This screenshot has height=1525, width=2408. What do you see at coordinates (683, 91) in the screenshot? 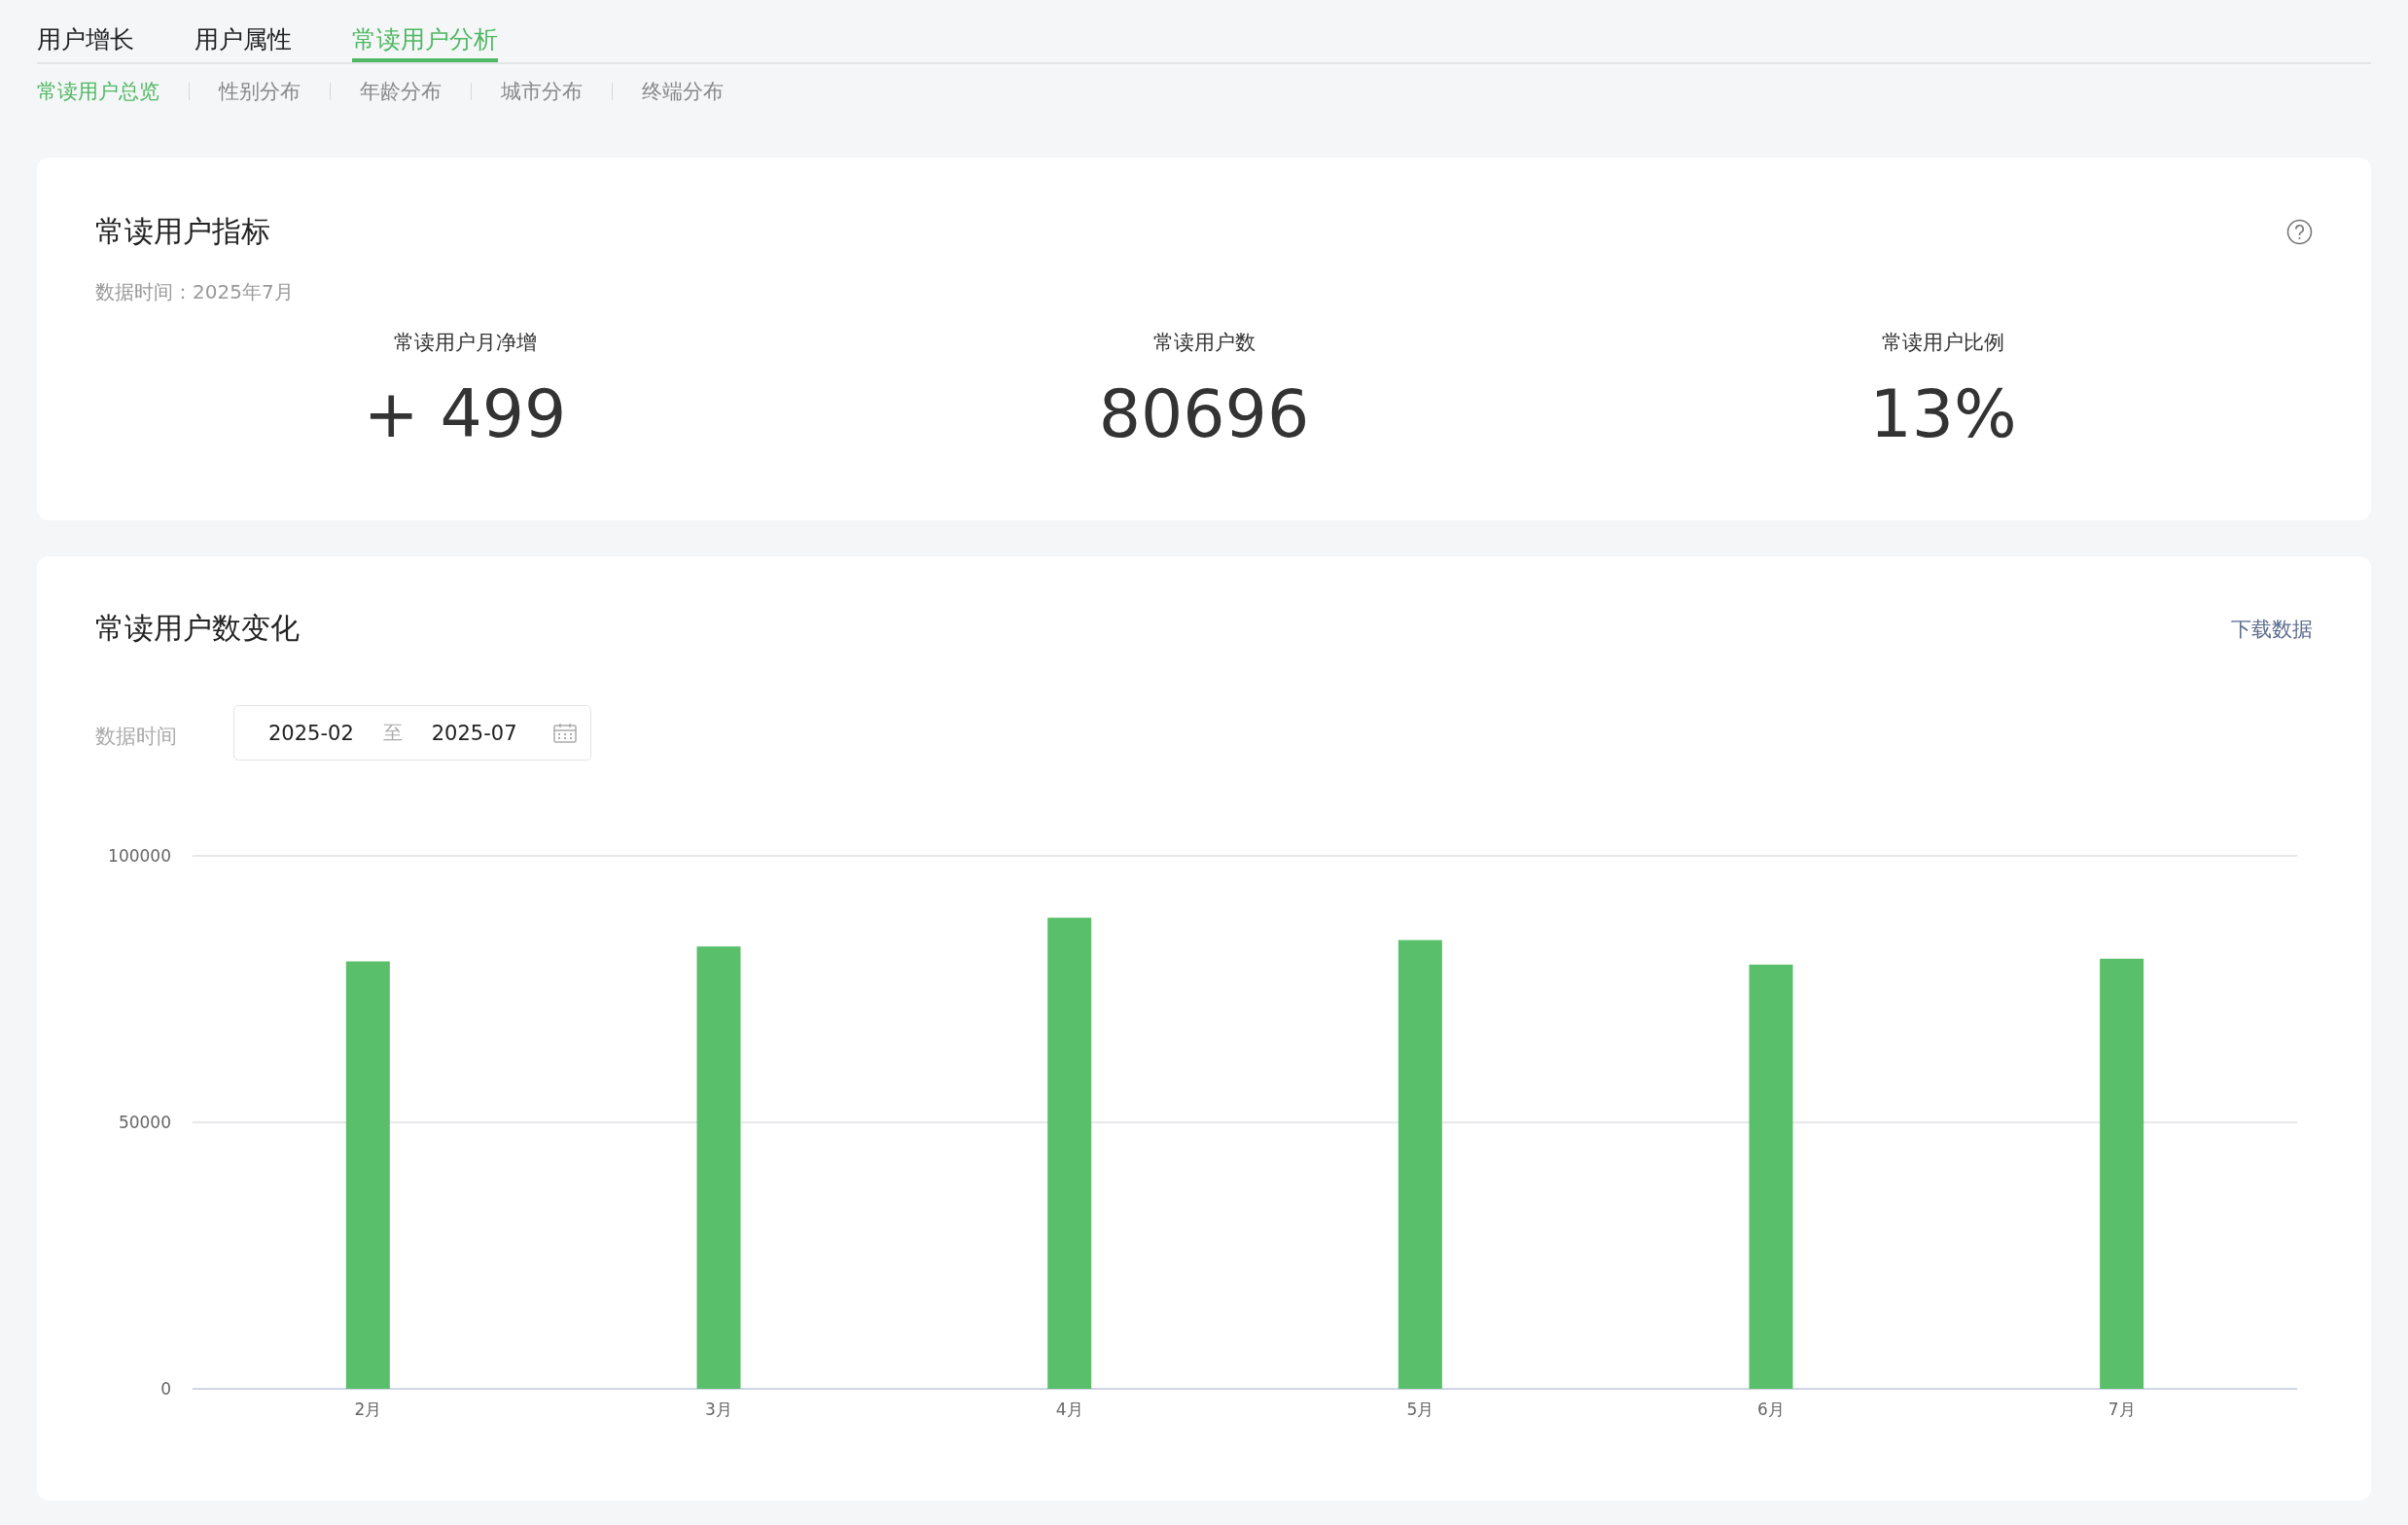
I see `sub-tab: 终端分布` at bounding box center [683, 91].